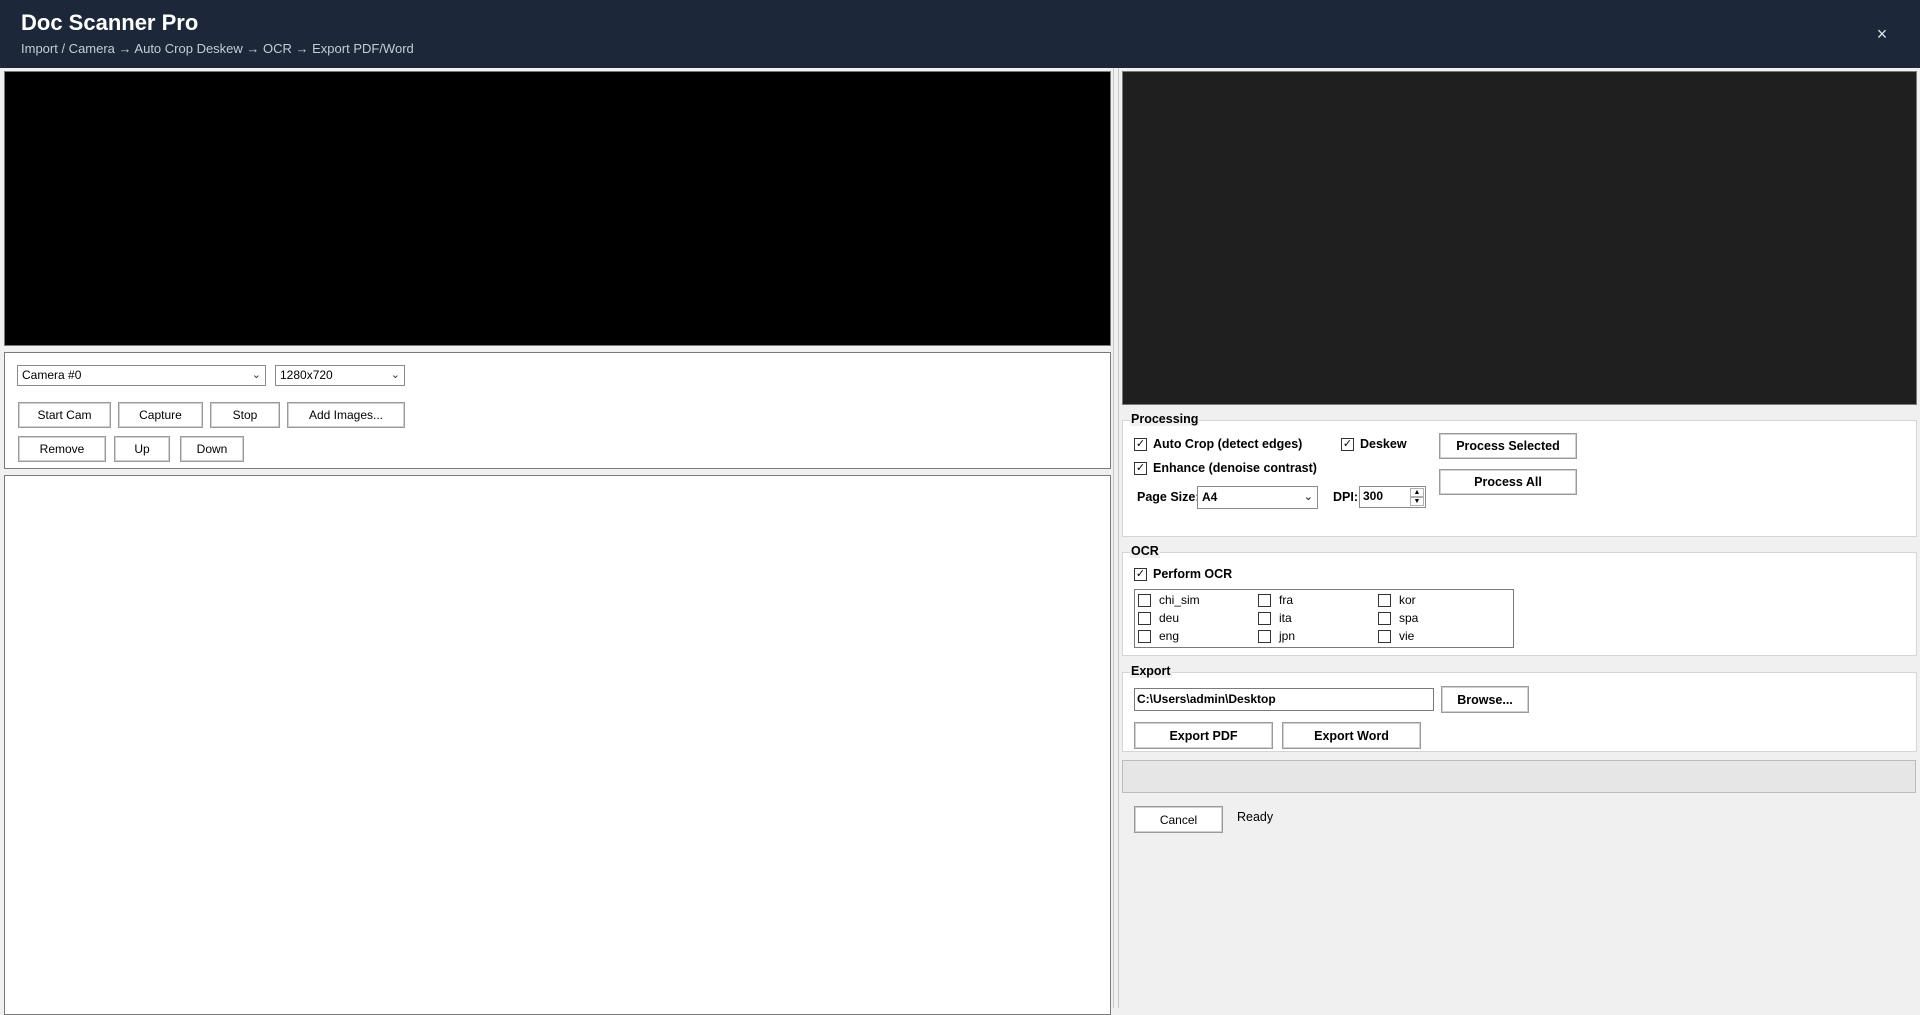 The image size is (1920, 1015). Describe the element at coordinates (1417, 501) in the screenshot. I see `spinner-down-icon: ▼` at that location.